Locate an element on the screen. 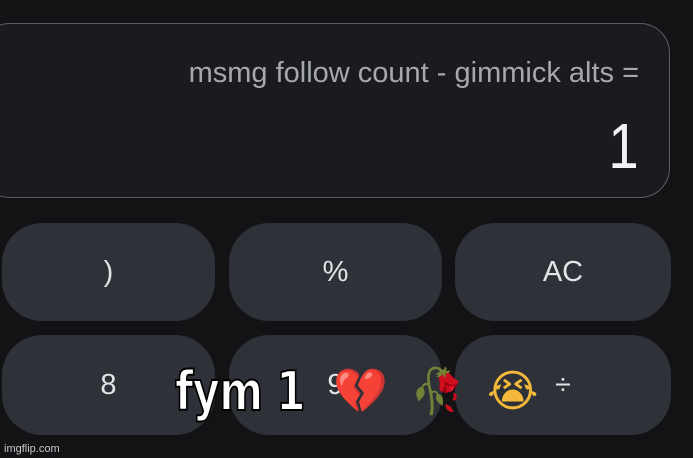 The height and width of the screenshot is (458, 693). key-close-paren: ) is located at coordinates (108, 272).